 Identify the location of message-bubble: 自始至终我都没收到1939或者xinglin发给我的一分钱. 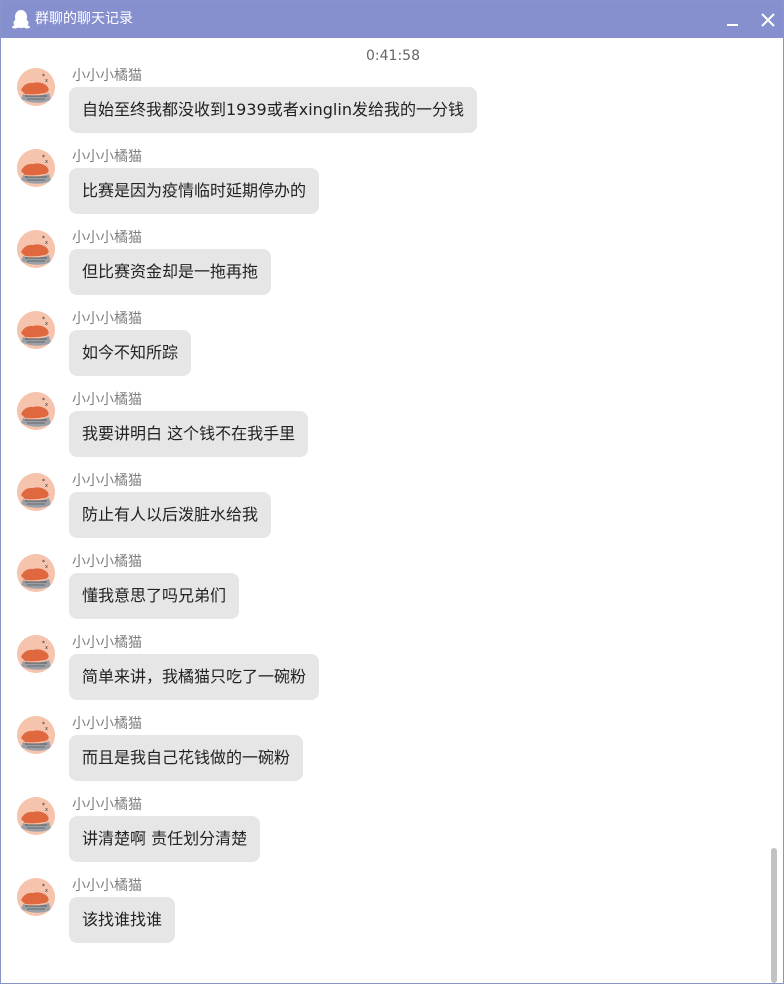
(273, 110).